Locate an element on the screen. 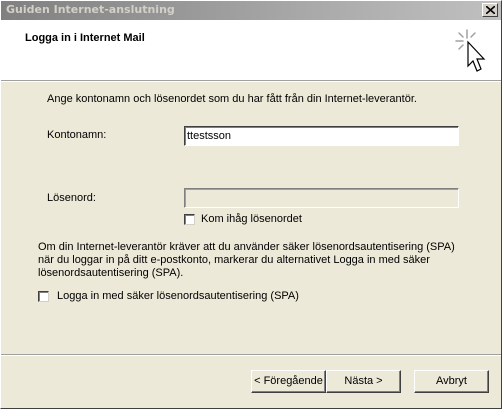 The height and width of the screenshot is (409, 502). spa-checkbox is located at coordinates (43, 296).